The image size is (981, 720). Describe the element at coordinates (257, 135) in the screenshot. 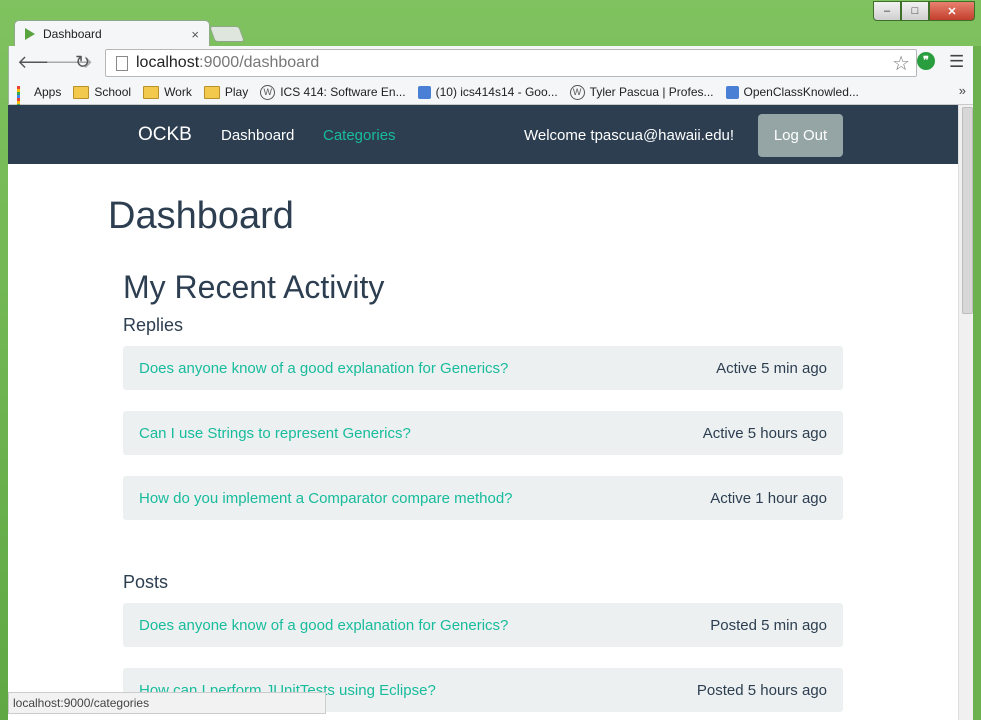

I see `nav-dashboard: Dashboard` at that location.